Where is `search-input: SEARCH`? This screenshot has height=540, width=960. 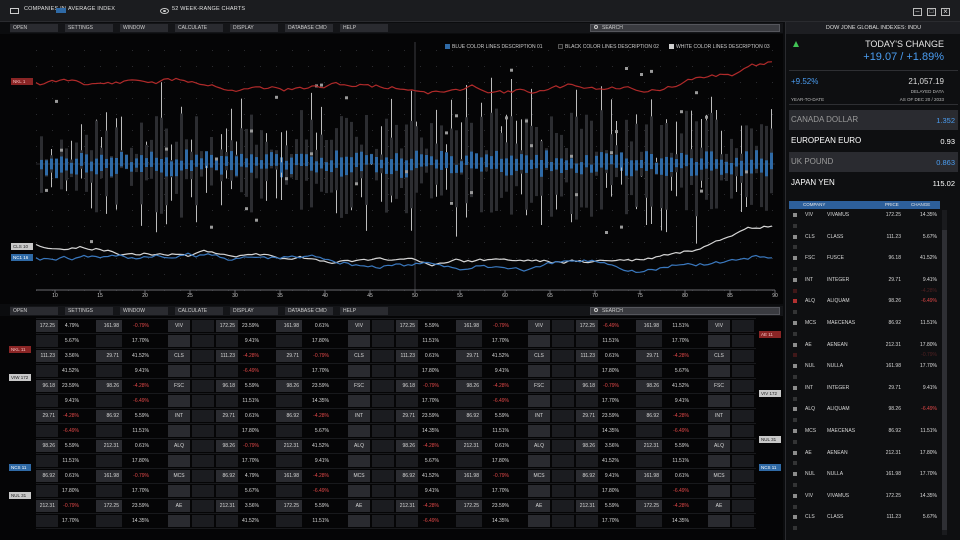 search-input: SEARCH is located at coordinates (685, 28).